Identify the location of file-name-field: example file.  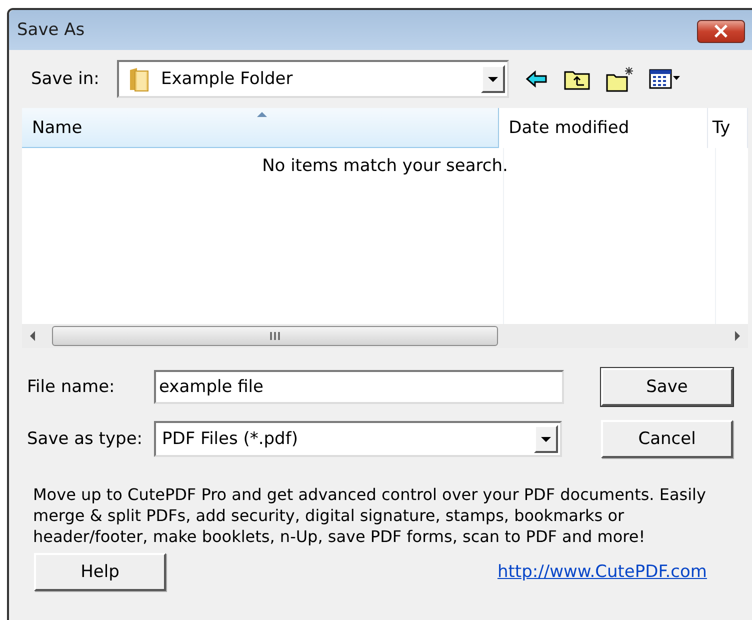
(359, 387).